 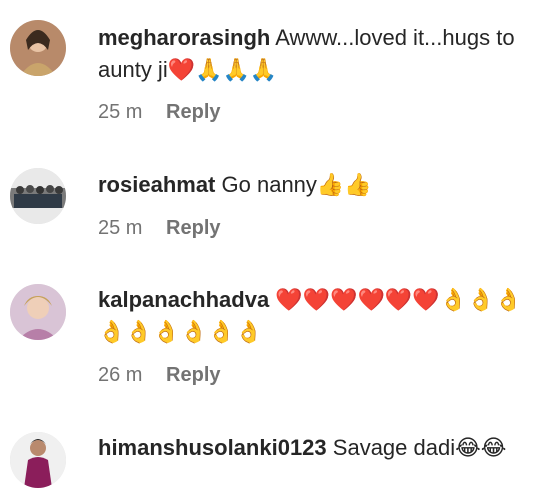 What do you see at coordinates (419, 447) in the screenshot?
I see `comment-body: Savage dadi😂😂` at bounding box center [419, 447].